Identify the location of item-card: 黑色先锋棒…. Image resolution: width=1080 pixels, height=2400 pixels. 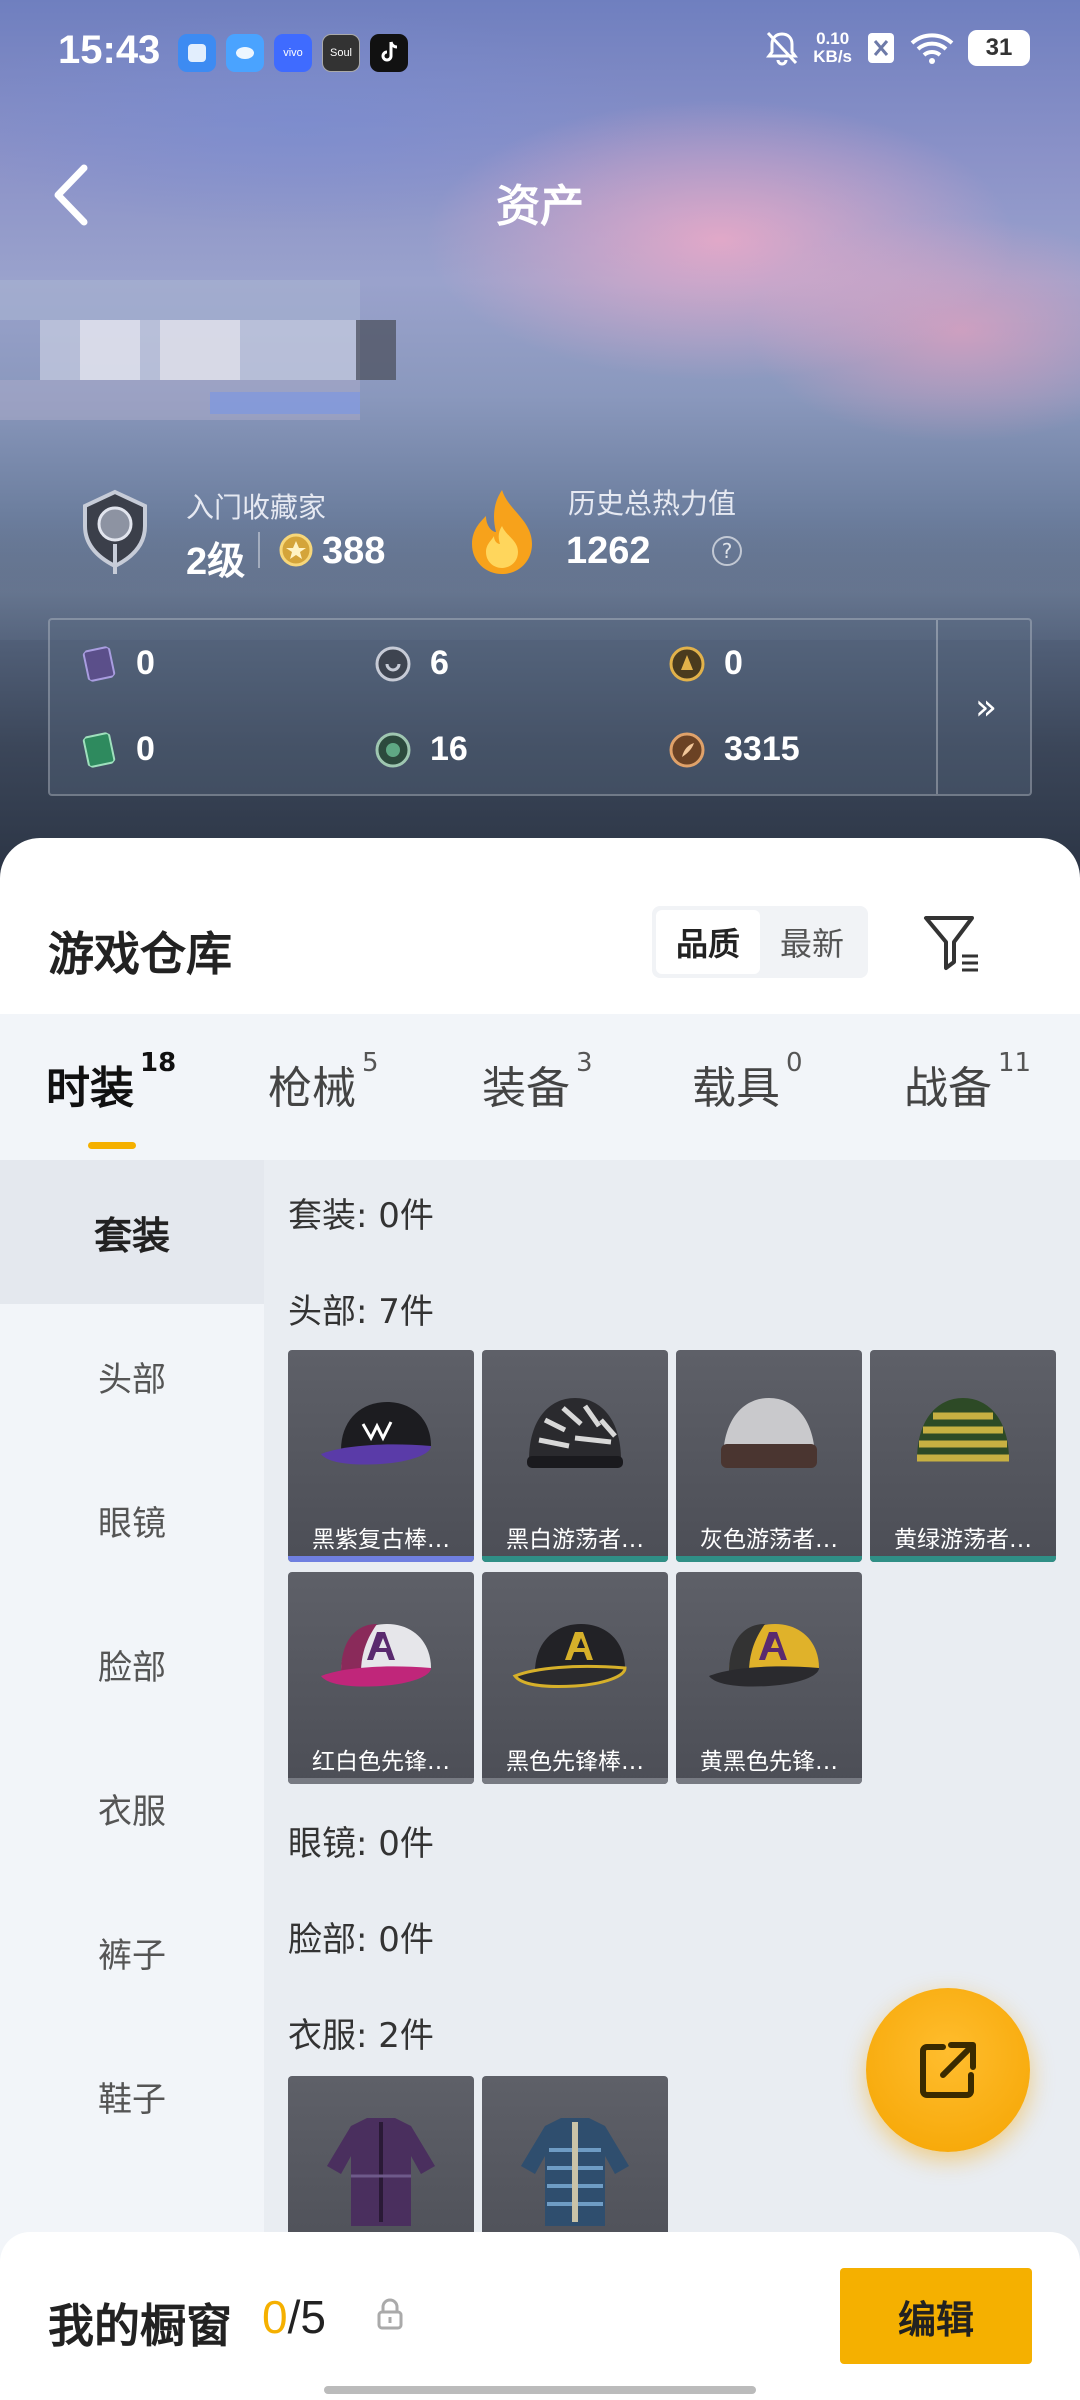
(575, 1678).